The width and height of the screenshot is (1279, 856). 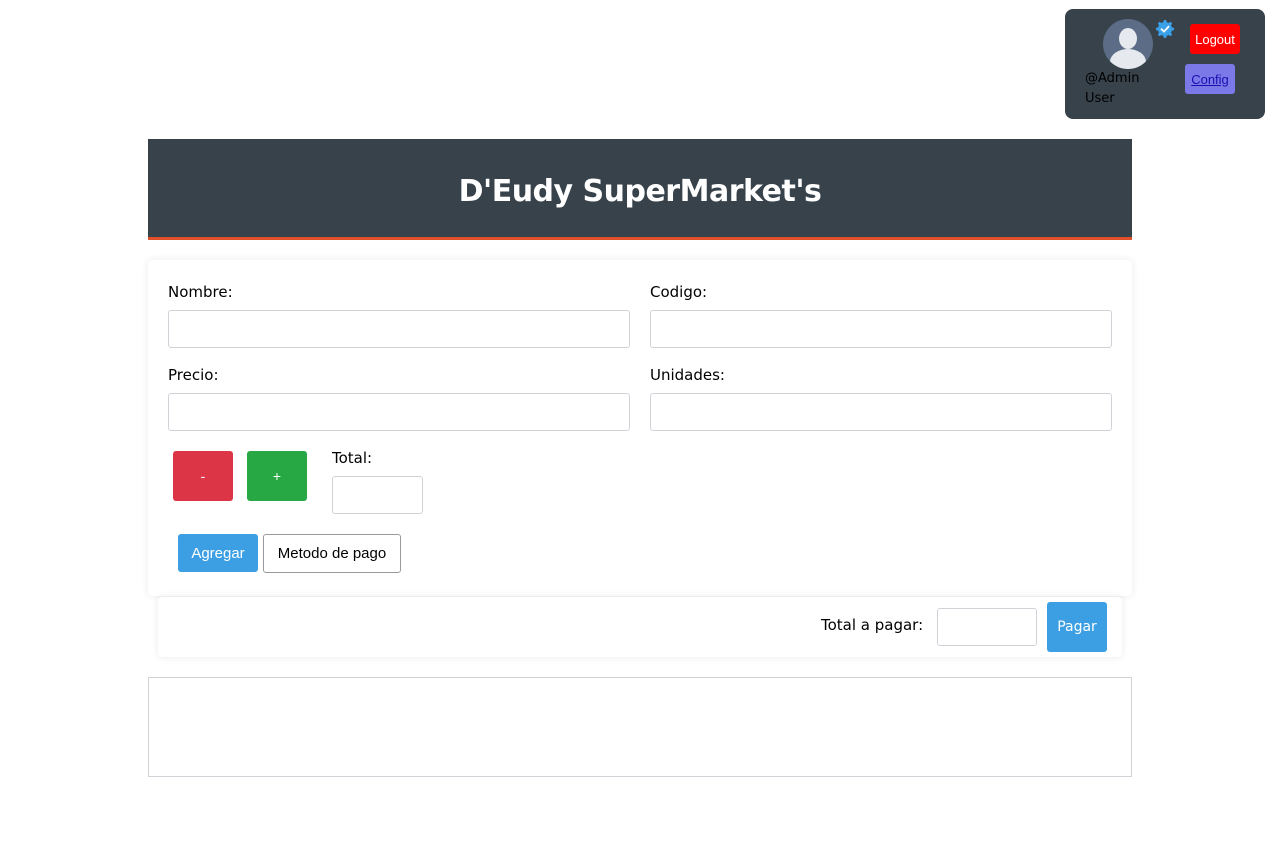 I want to click on pagar-button: Pagar, so click(x=1077, y=627).